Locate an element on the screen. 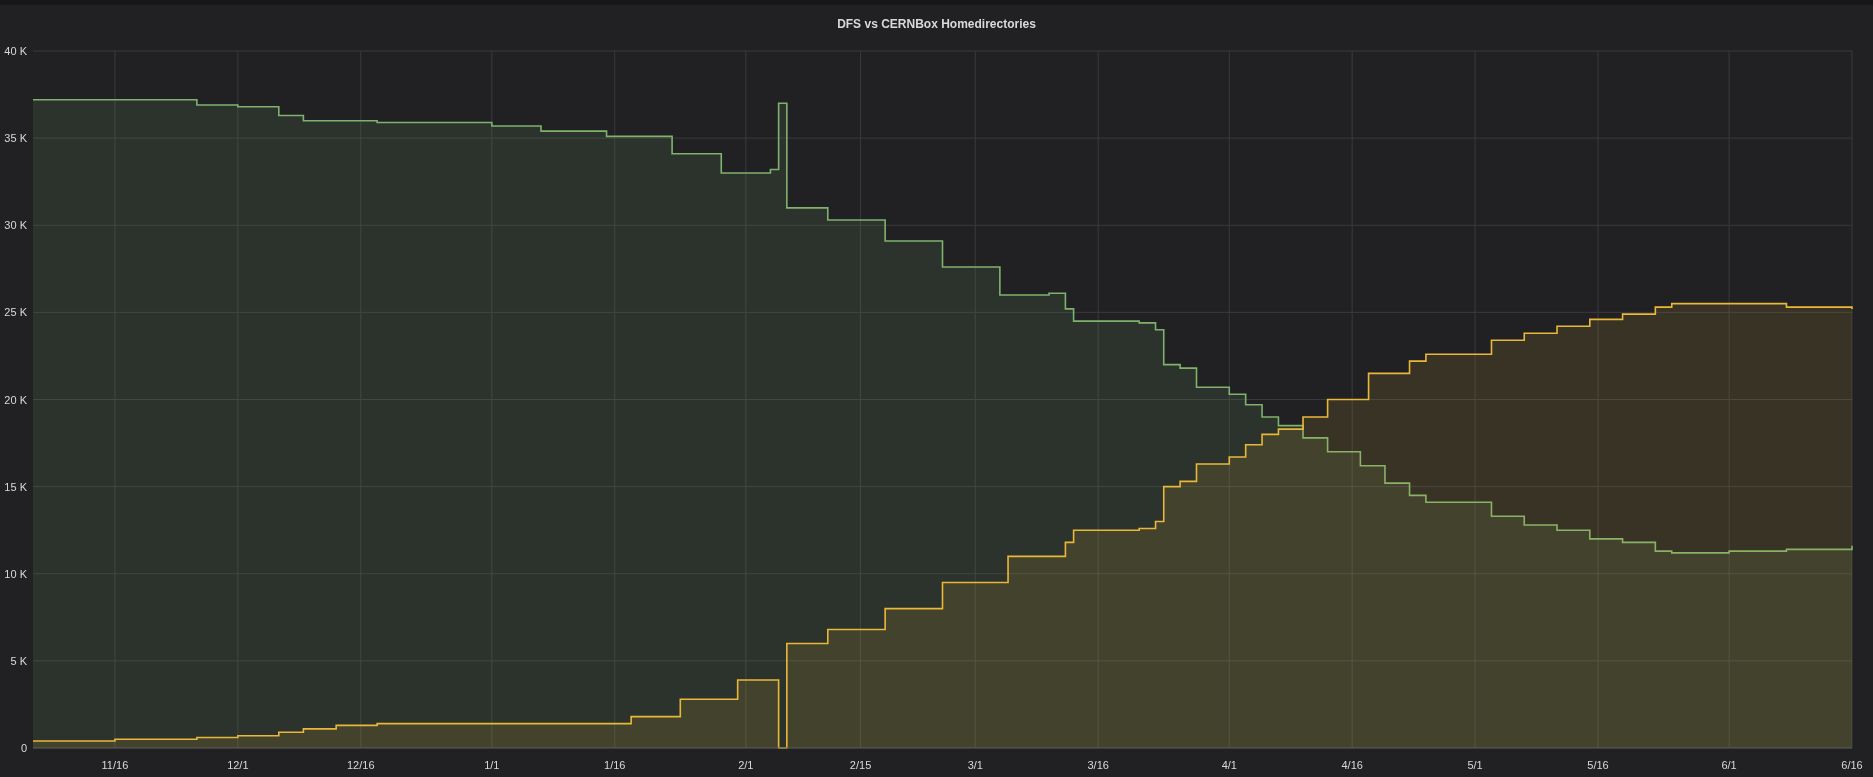 This screenshot has width=1873, height=777. axis-tick-label: 40 K is located at coordinates (15, 51).